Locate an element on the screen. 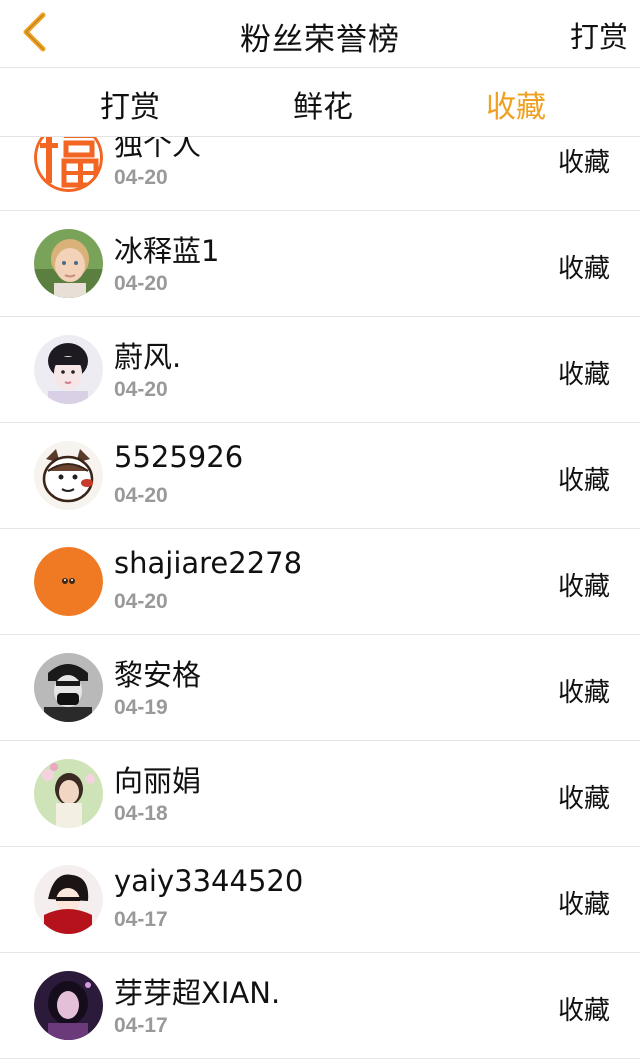 The width and height of the screenshot is (640, 1061). fan-name: yaiy3344520 is located at coordinates (209, 881).